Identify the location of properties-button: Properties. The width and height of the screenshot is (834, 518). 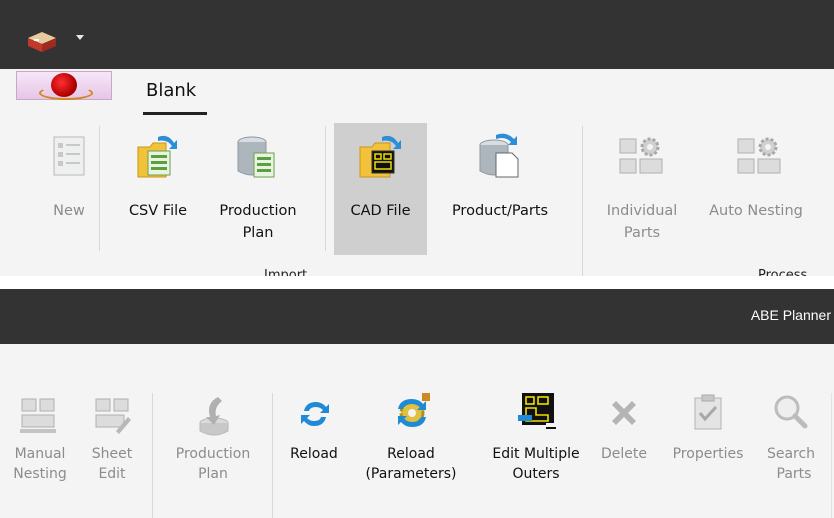
(708, 449).